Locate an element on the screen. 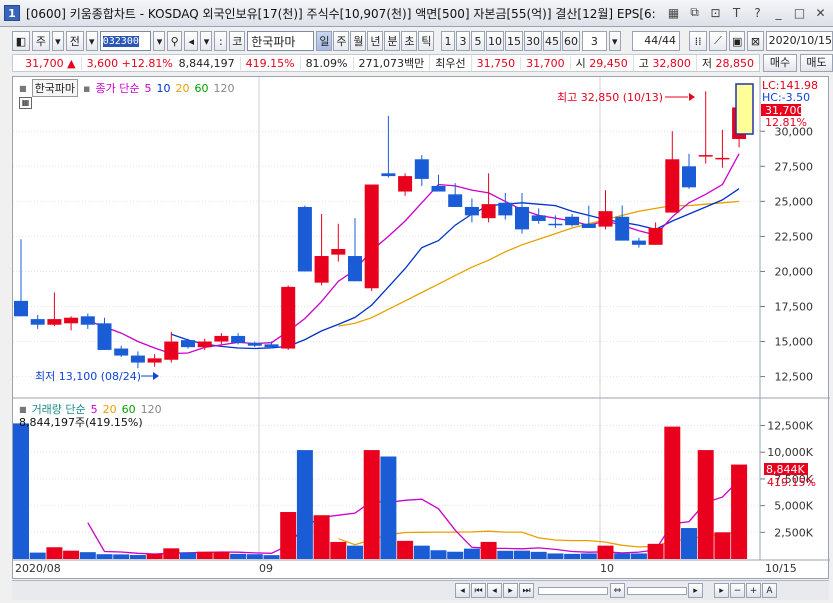 This screenshot has width=833, height=603. help-icon: ? is located at coordinates (757, 12).